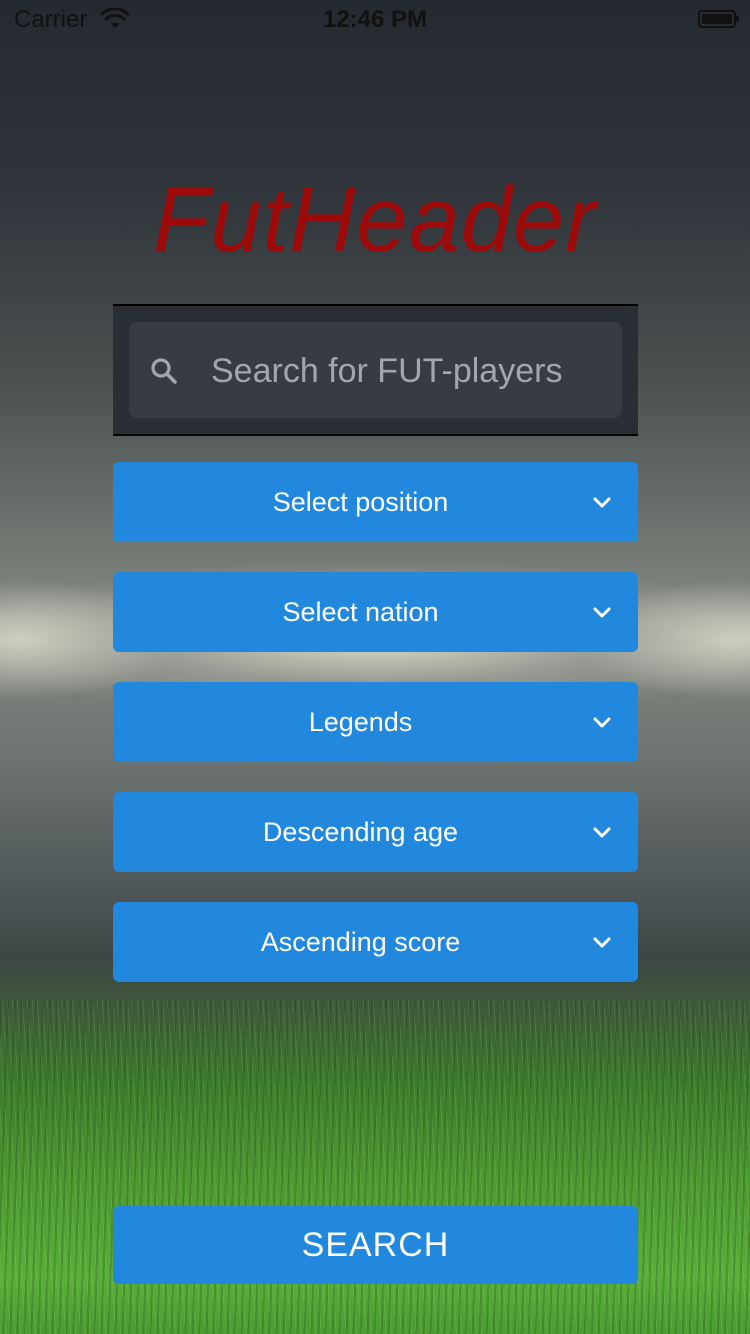  Describe the element at coordinates (360, 722) in the screenshot. I see `legends-select-label: Legends` at that location.